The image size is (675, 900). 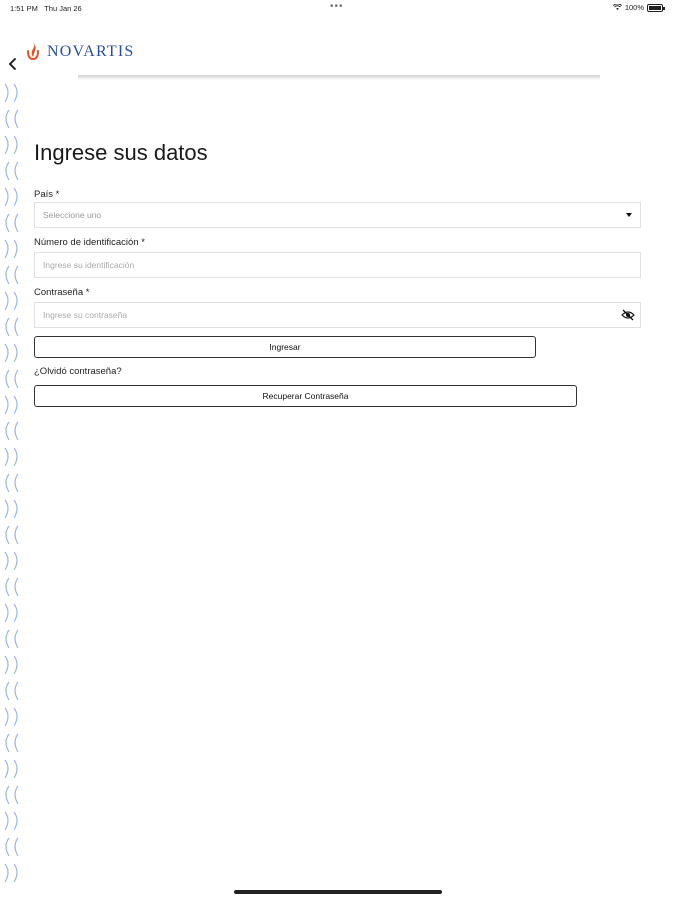 I want to click on country-select: Seleccione uno, so click(x=337, y=215).